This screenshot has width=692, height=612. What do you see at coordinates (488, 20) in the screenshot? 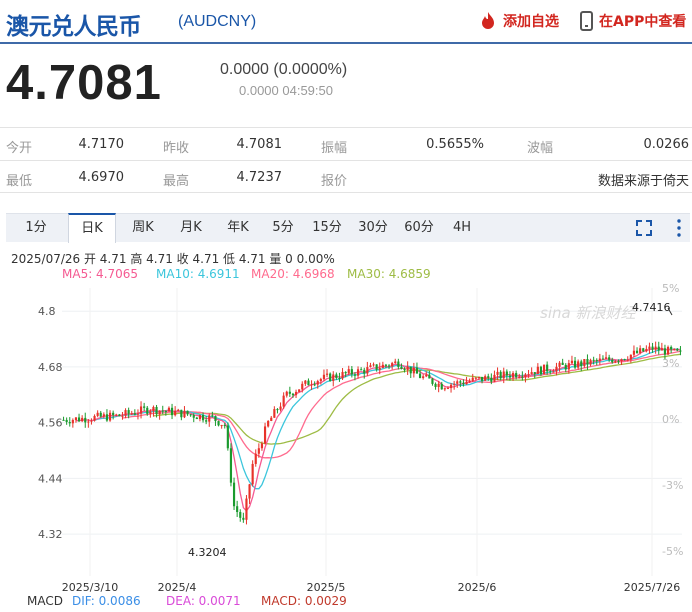
I see `fire-icon` at bounding box center [488, 20].